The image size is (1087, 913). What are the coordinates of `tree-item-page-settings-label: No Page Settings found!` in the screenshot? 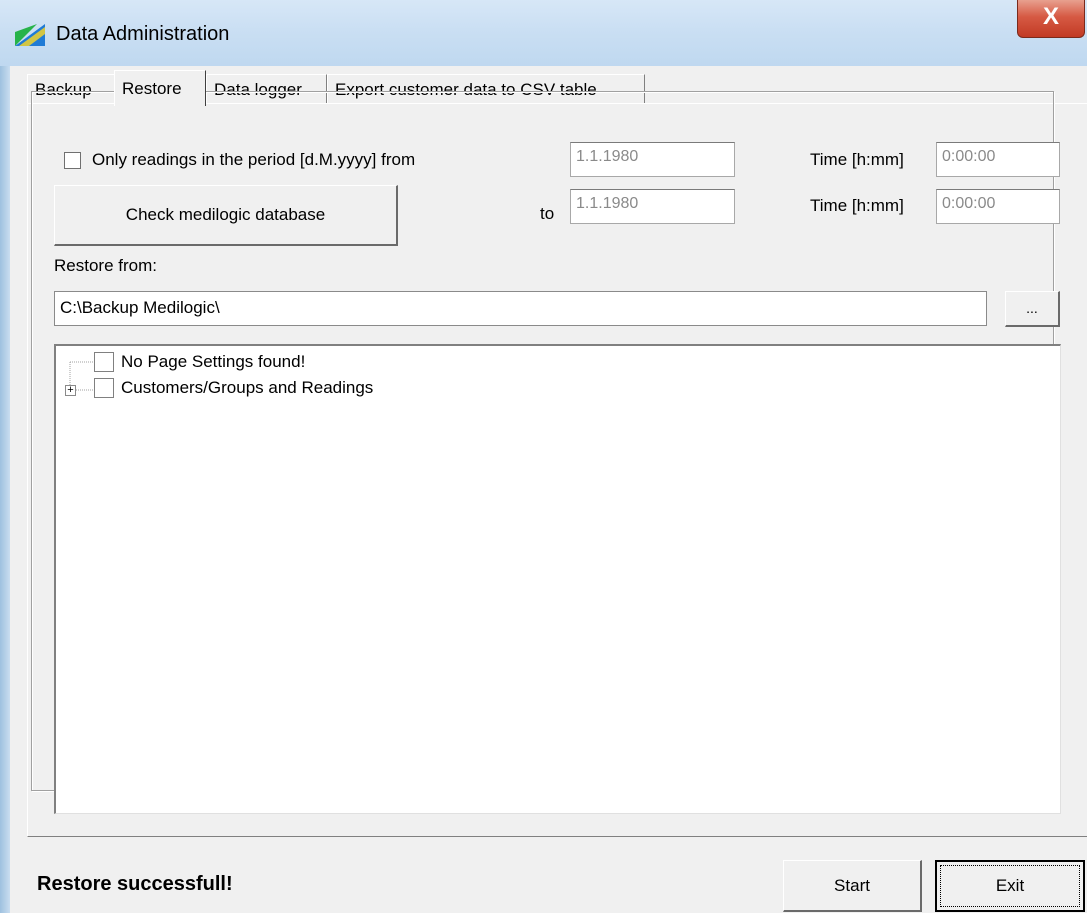 It's located at (213, 361).